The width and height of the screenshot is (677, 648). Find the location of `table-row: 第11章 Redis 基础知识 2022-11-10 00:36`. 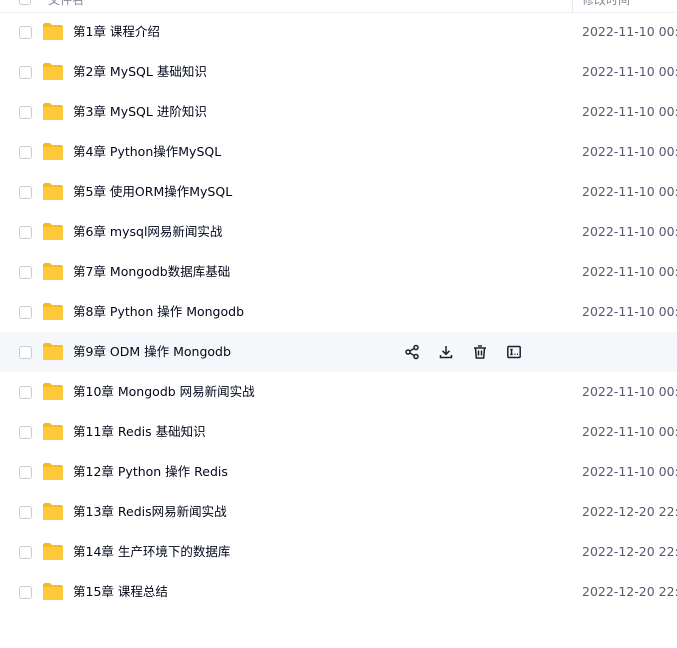

table-row: 第11章 Redis 基础知识 2022-11-10 00:36 is located at coordinates (338, 432).